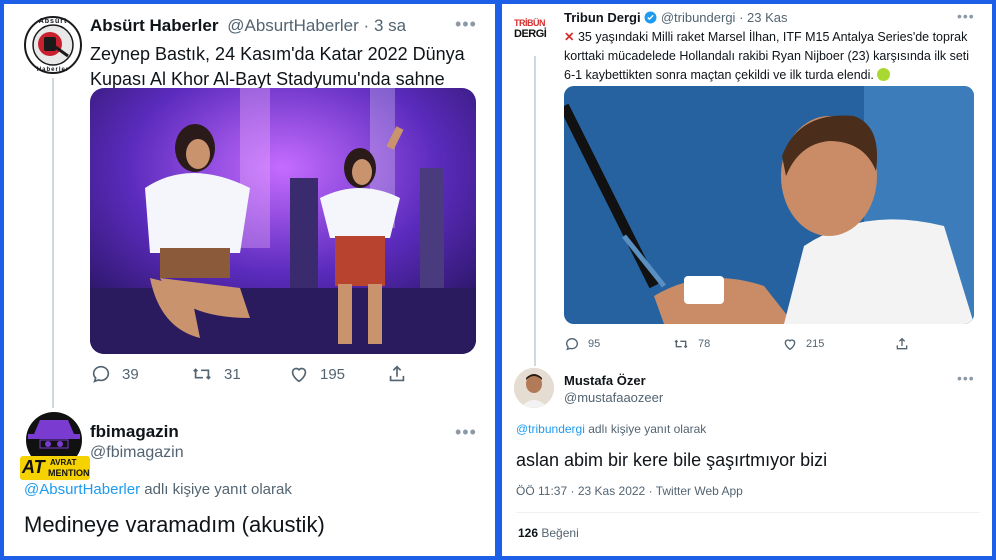 This screenshot has height=560, width=996. I want to click on likes-summary: 126 Beğeni, so click(548, 533).